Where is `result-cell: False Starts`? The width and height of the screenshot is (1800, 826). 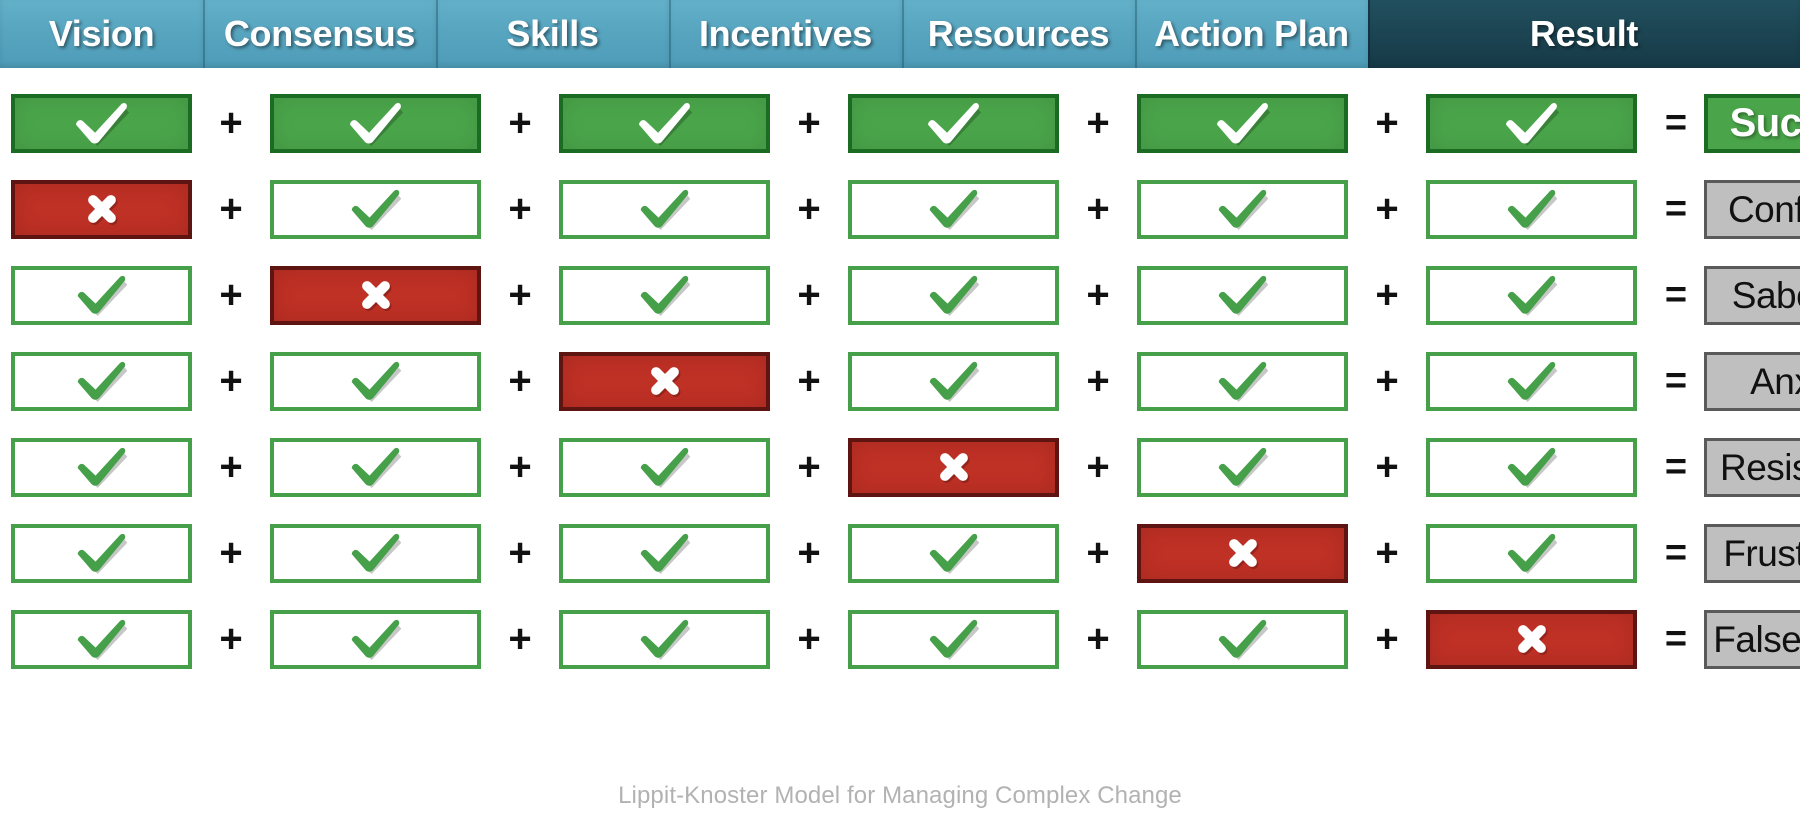 result-cell: False Starts is located at coordinates (1752, 639).